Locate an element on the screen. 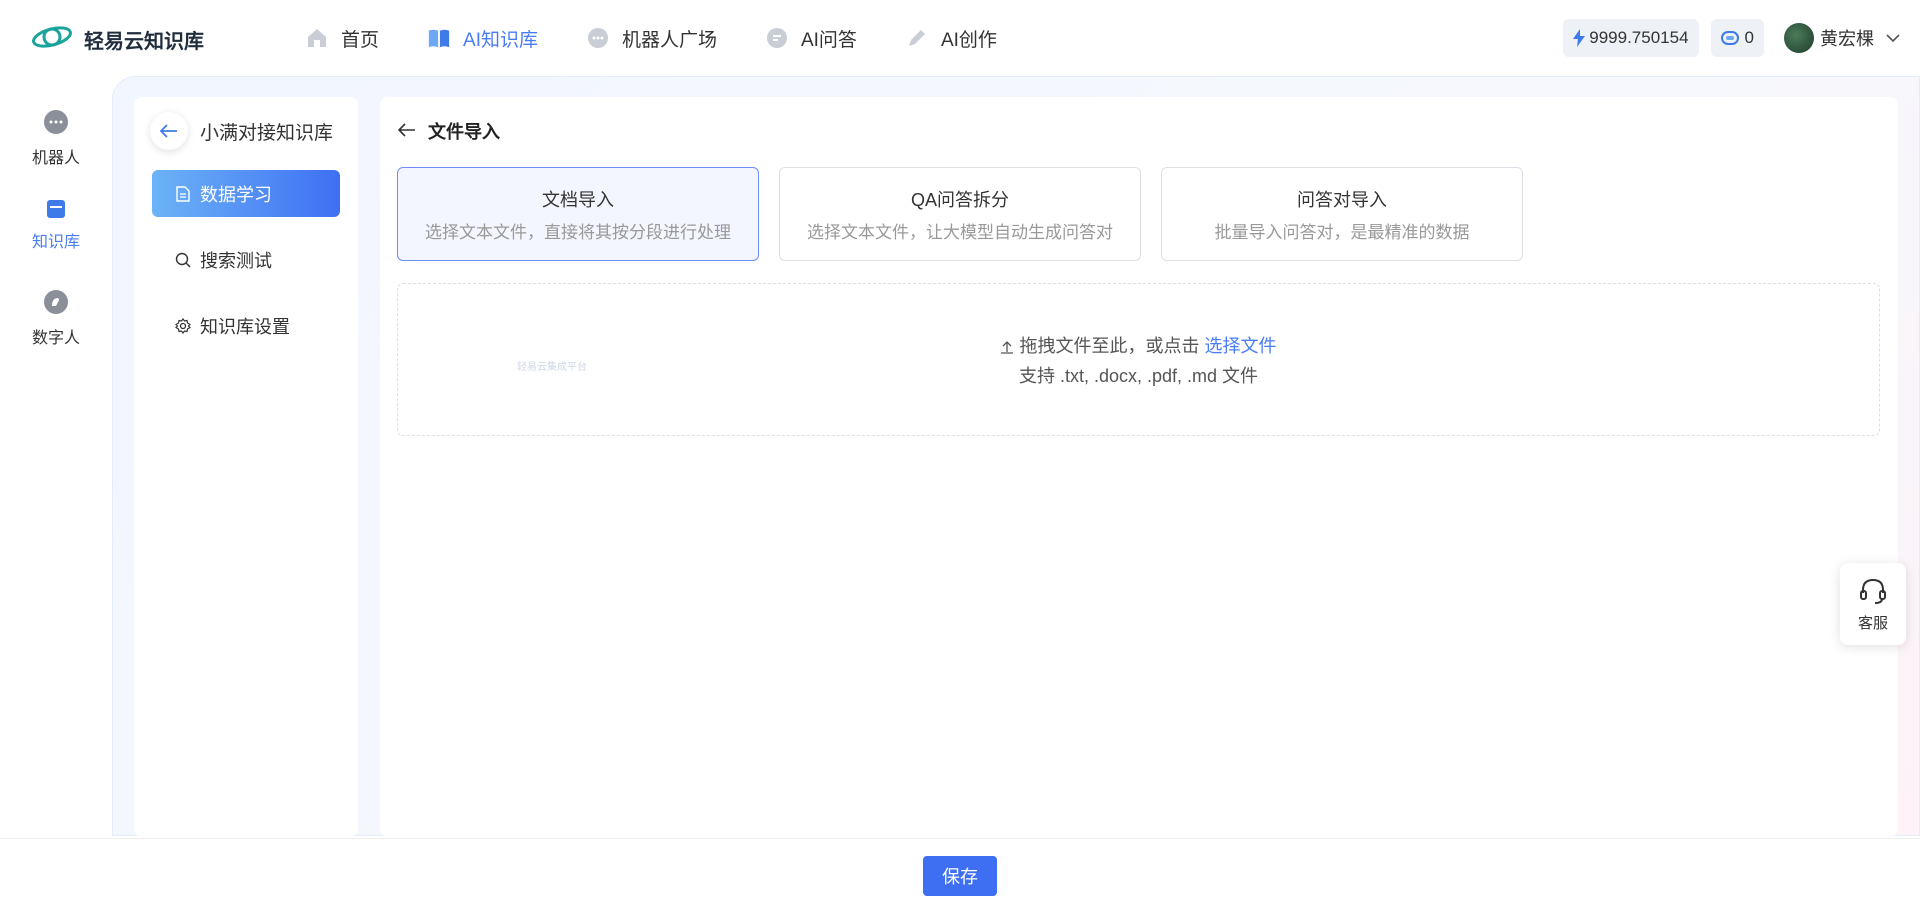 The height and width of the screenshot is (912, 1920). token-icon is located at coordinates (1729, 38).